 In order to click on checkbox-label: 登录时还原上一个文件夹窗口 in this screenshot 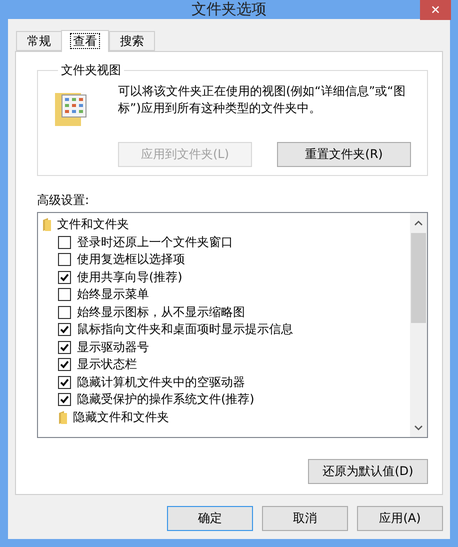, I will do `click(155, 242)`.